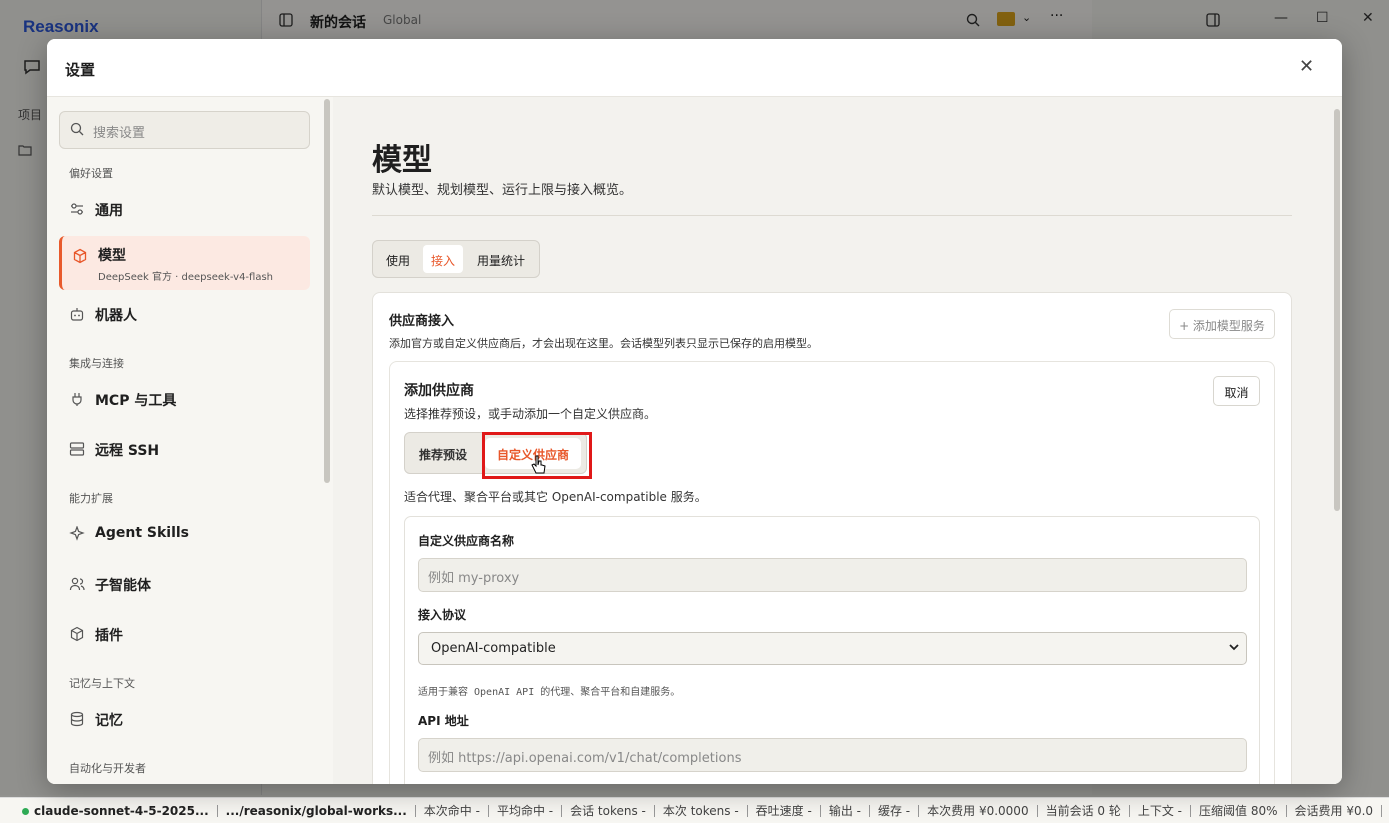 The height and width of the screenshot is (823, 1389). I want to click on status-cache: 缓存 -, so click(895, 810).